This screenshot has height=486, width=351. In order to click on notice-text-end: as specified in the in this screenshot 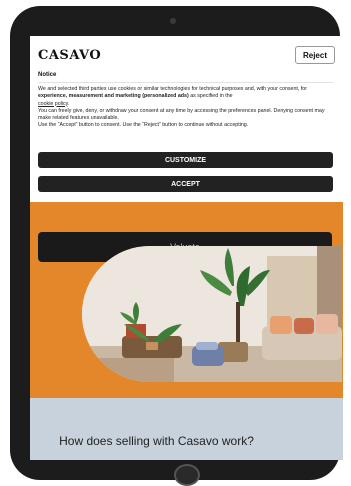, I will do `click(210, 96)`.